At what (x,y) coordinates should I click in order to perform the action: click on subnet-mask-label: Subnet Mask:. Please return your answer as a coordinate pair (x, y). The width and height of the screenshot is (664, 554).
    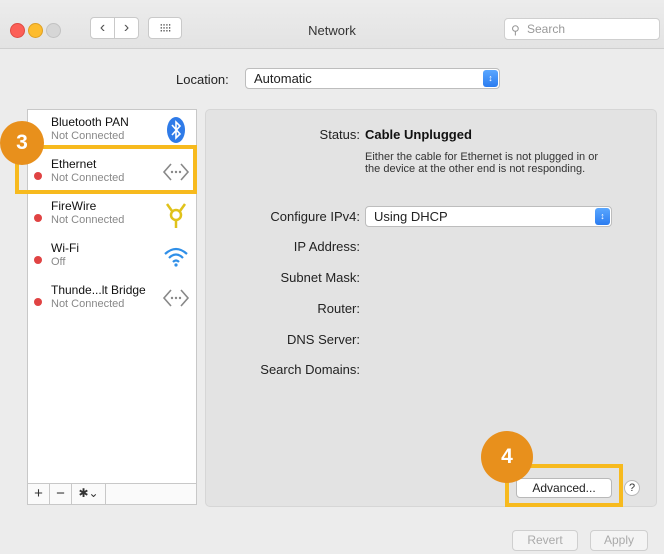
    Looking at the image, I should click on (320, 277).